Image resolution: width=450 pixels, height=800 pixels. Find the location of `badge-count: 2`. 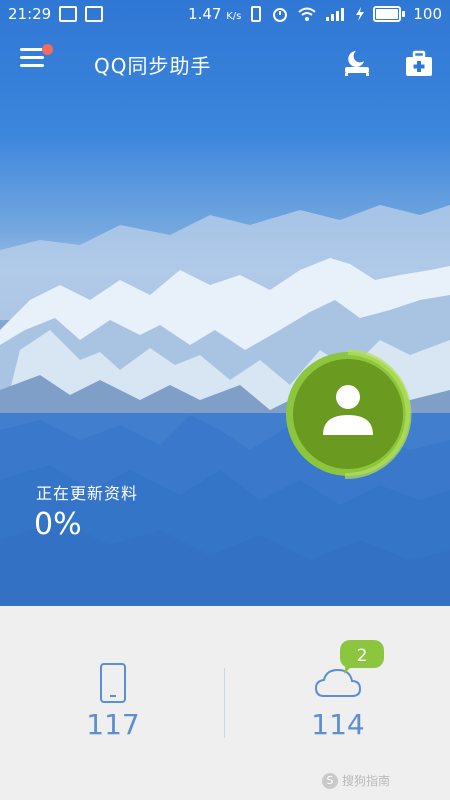

badge-count: 2 is located at coordinates (362, 656).